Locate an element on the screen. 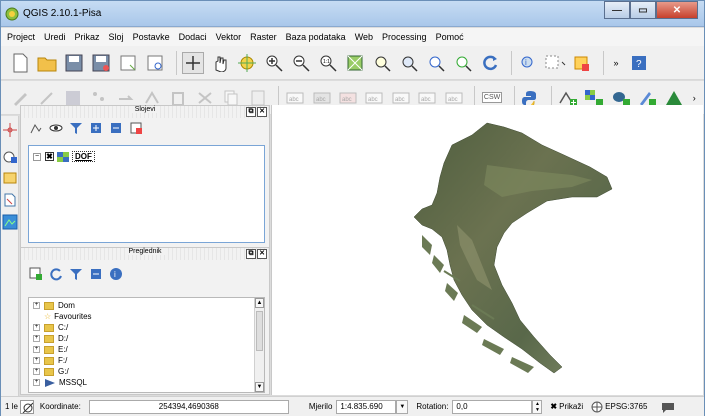 Image resolution: width=705 pixels, height=416 pixels. collapse-toggle-icon: − is located at coordinates (37, 156).